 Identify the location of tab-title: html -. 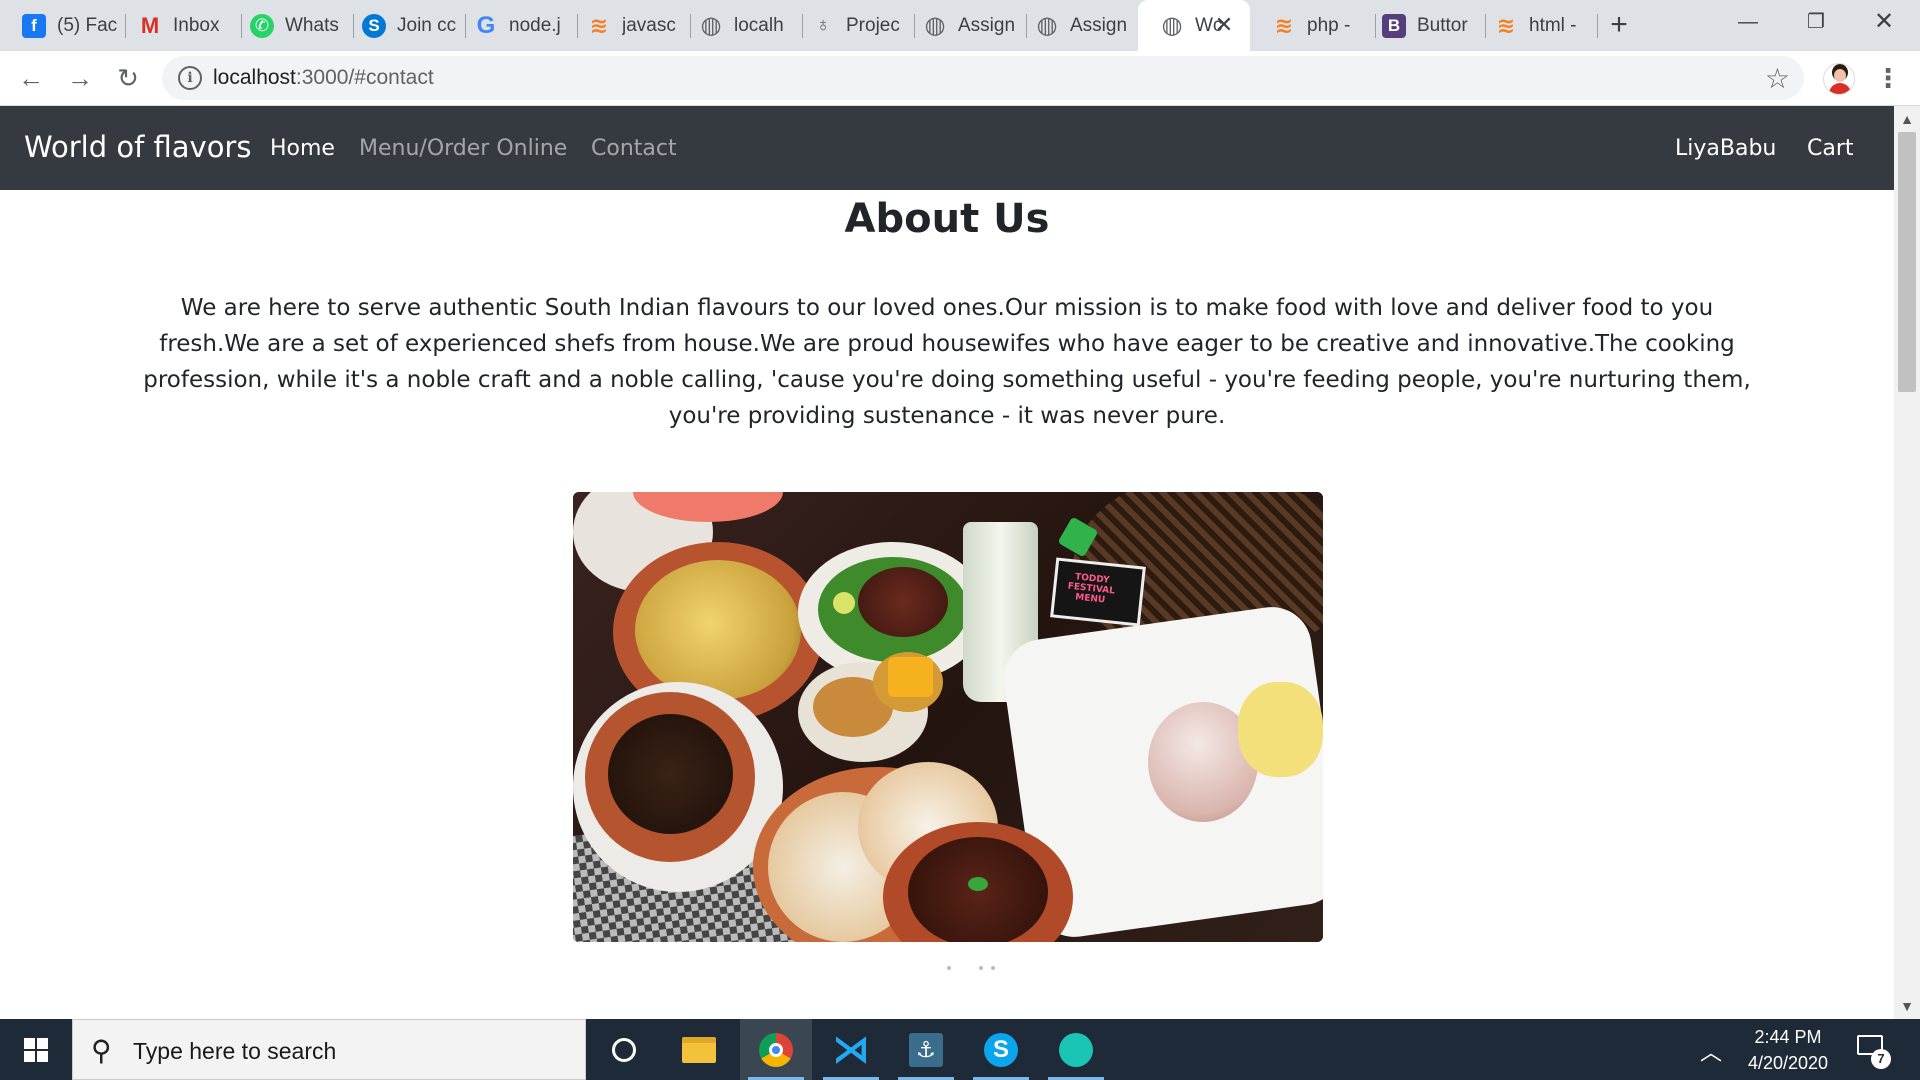
(1553, 25).